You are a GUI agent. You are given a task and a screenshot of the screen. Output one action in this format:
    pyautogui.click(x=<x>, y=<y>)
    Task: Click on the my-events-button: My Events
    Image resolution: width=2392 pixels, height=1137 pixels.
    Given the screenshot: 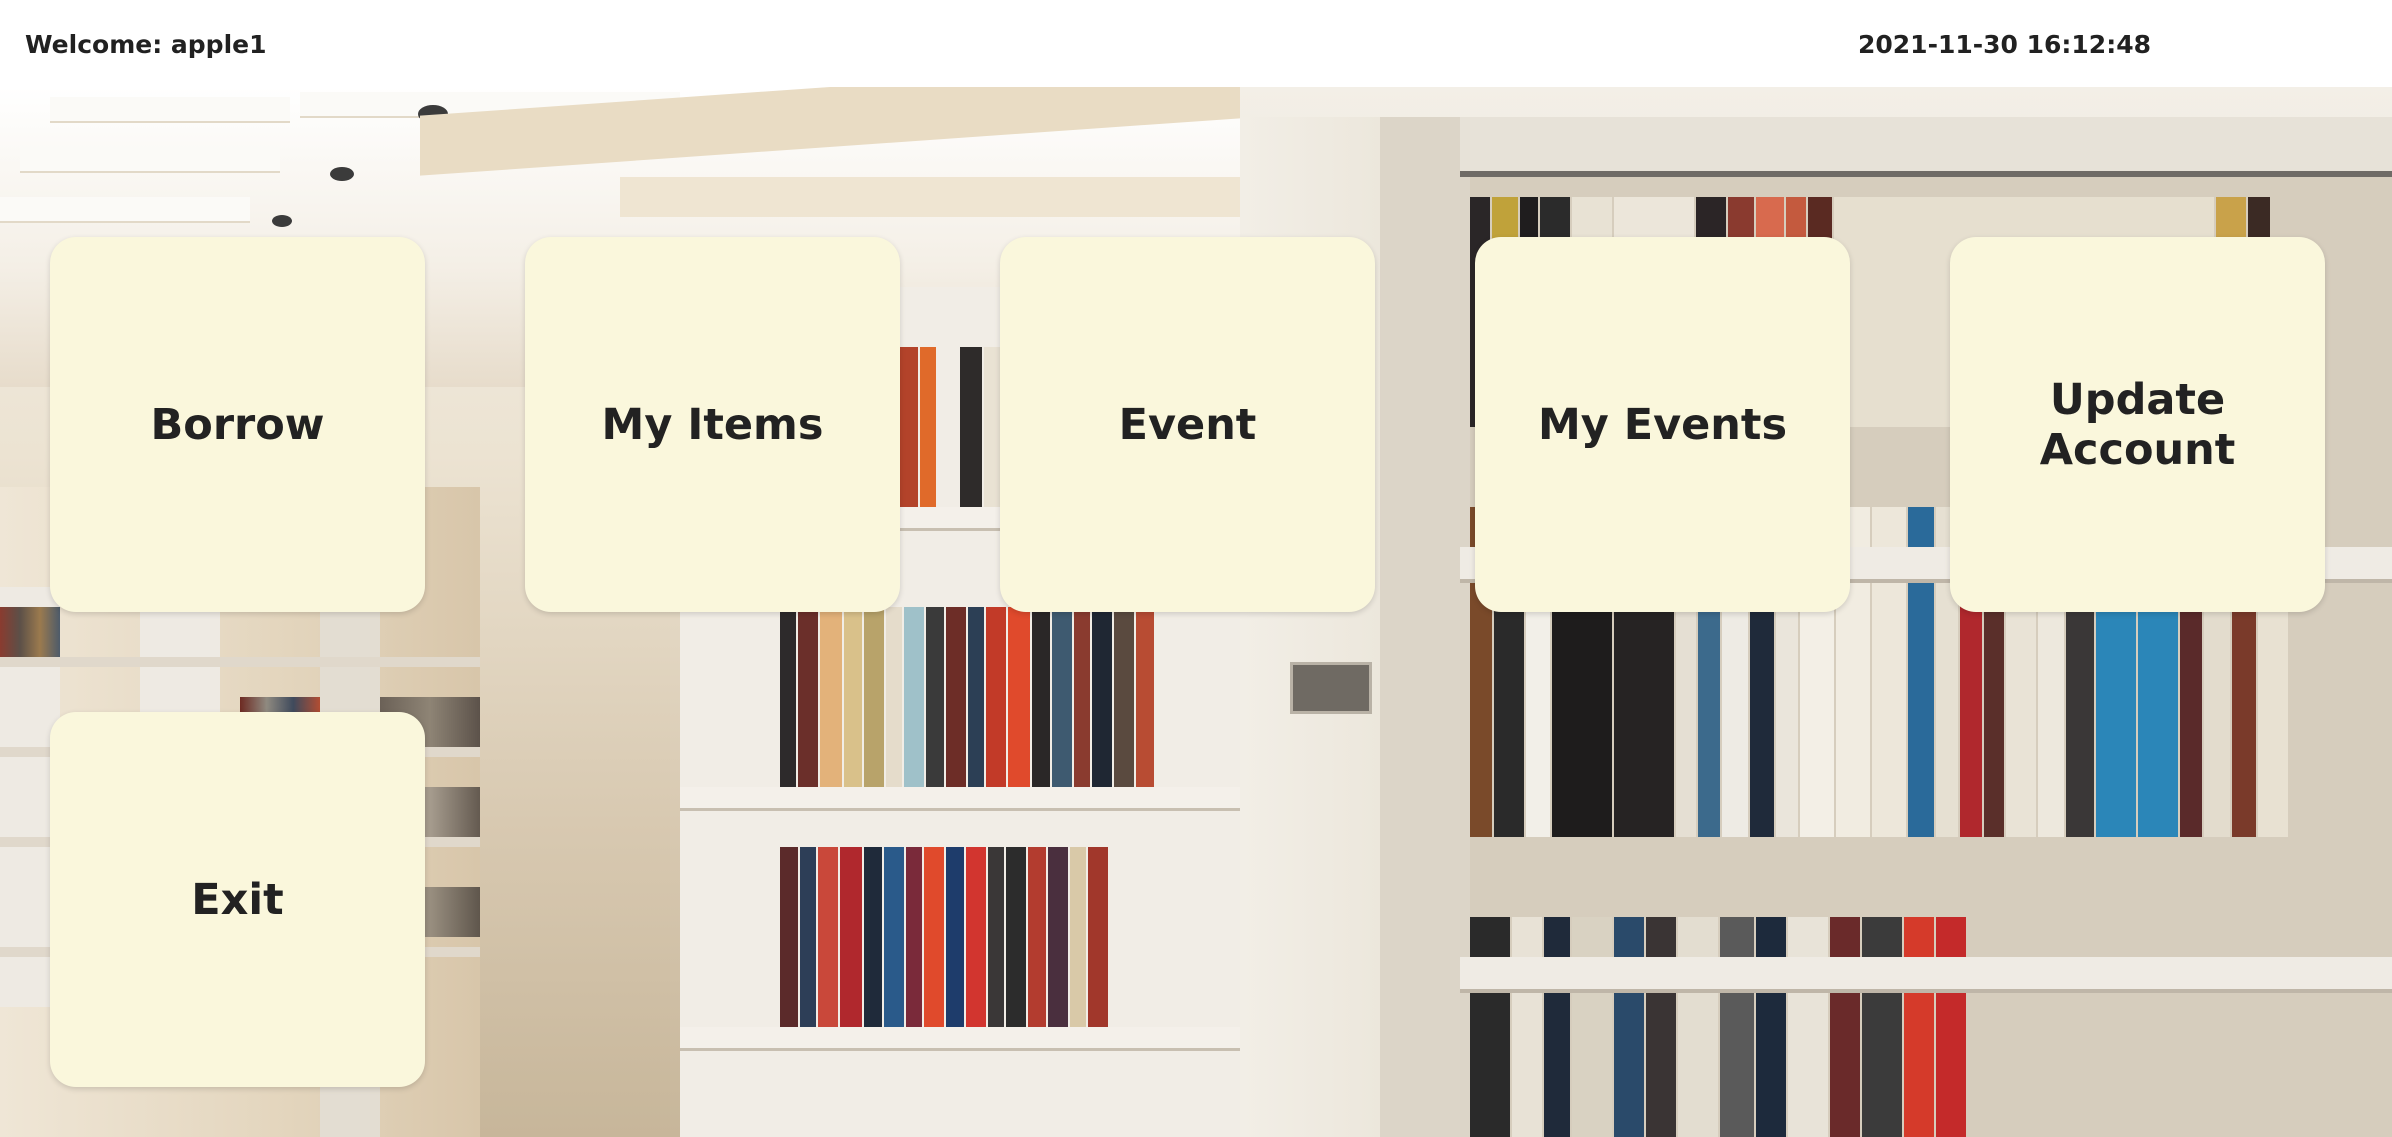 What is the action you would take?
    pyautogui.click(x=1662, y=424)
    